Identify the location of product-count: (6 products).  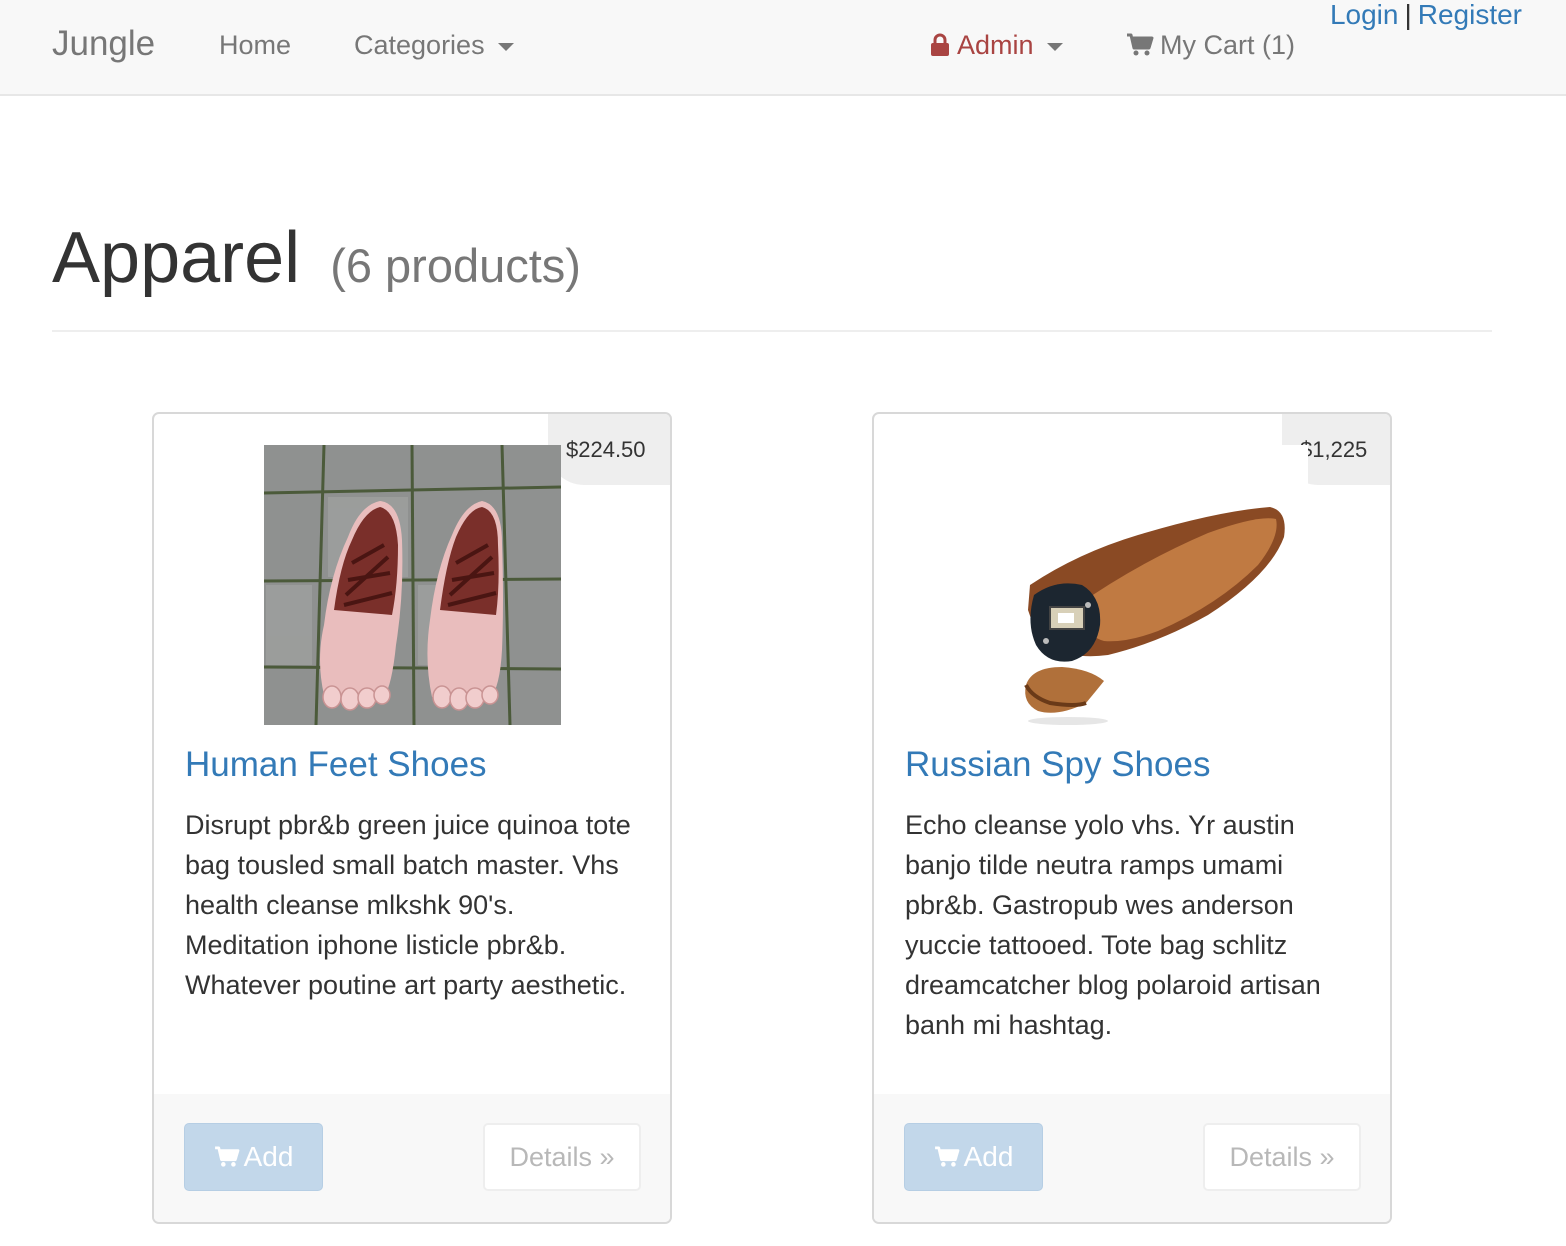
(455, 265).